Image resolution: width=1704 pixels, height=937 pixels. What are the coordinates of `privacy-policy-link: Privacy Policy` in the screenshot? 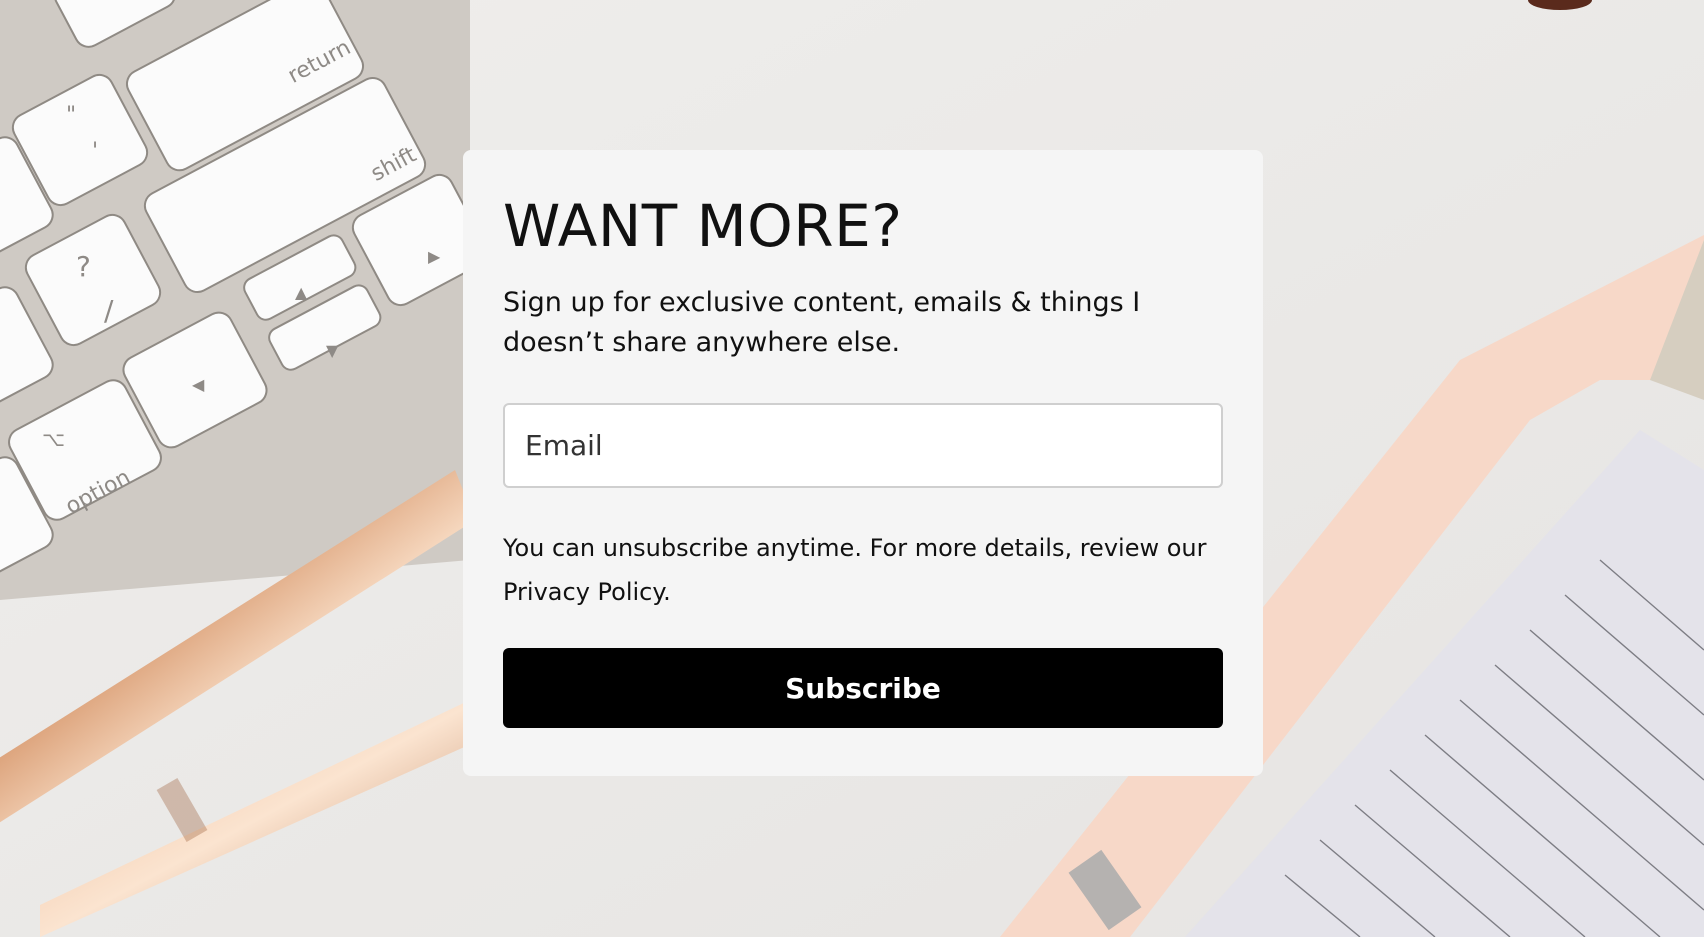 It's located at (583, 592).